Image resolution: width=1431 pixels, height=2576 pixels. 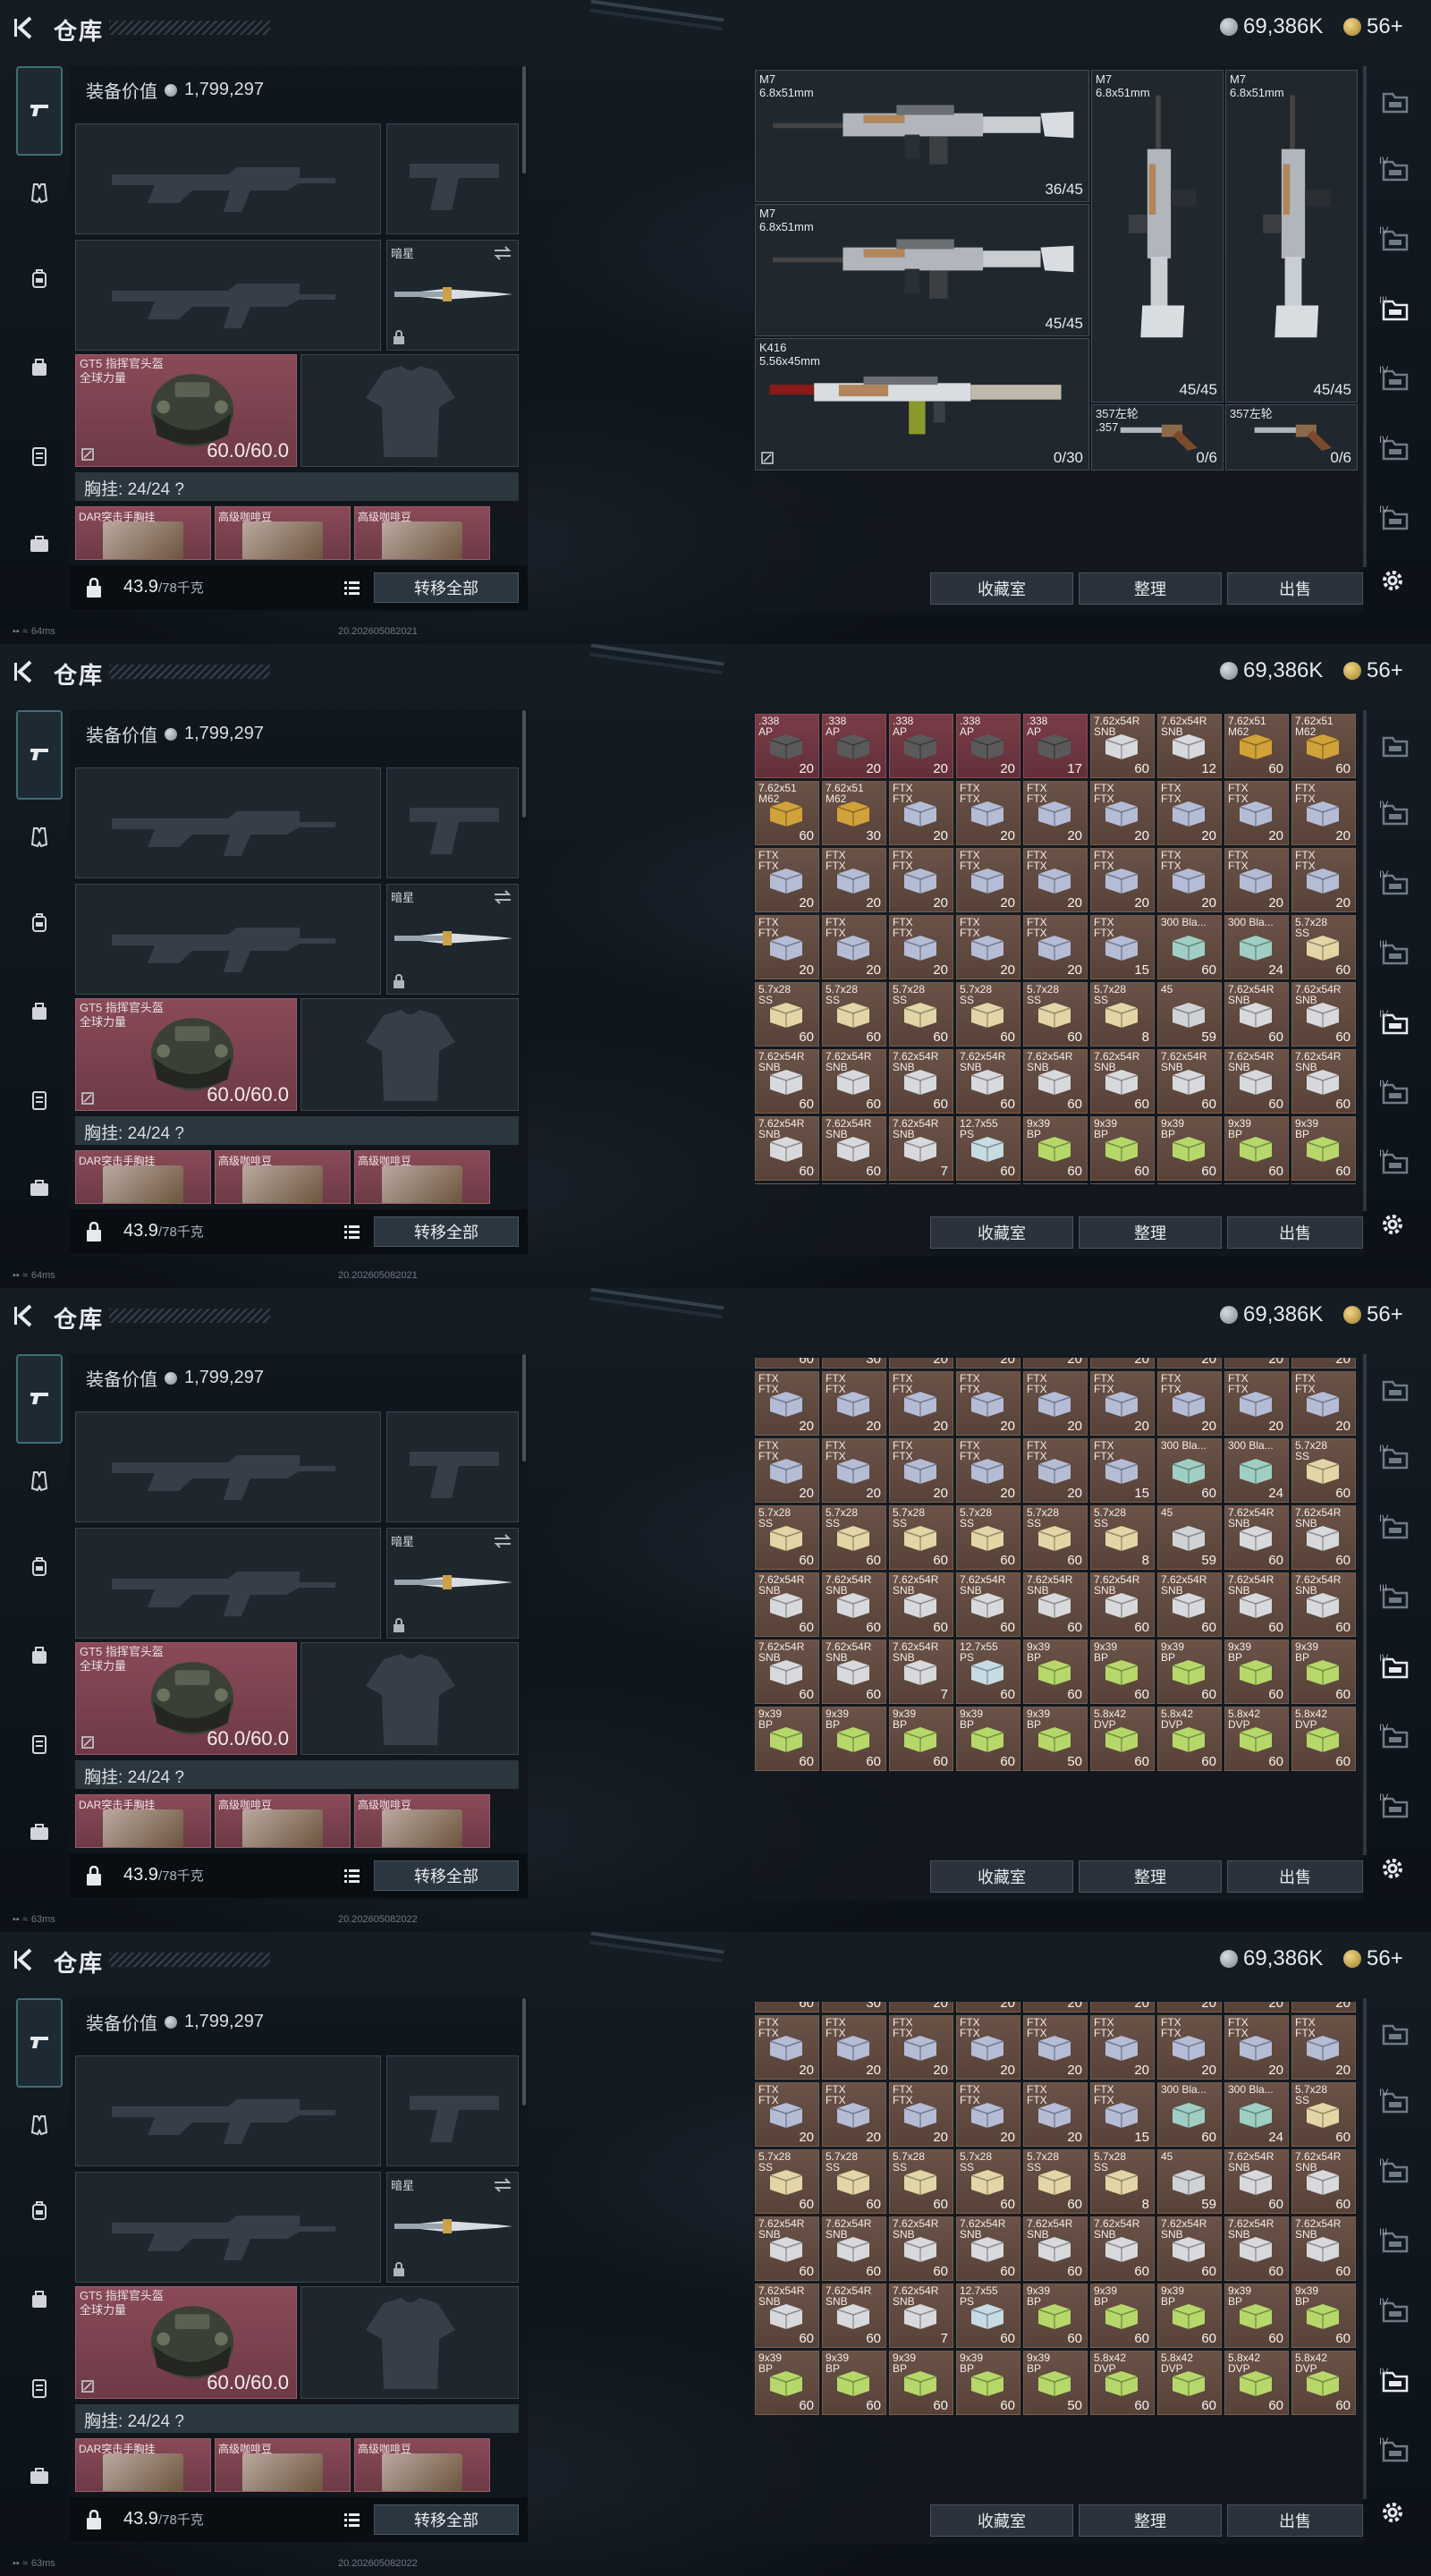 I want to click on rr-tab-7: IV, so click(x=1396, y=1808).